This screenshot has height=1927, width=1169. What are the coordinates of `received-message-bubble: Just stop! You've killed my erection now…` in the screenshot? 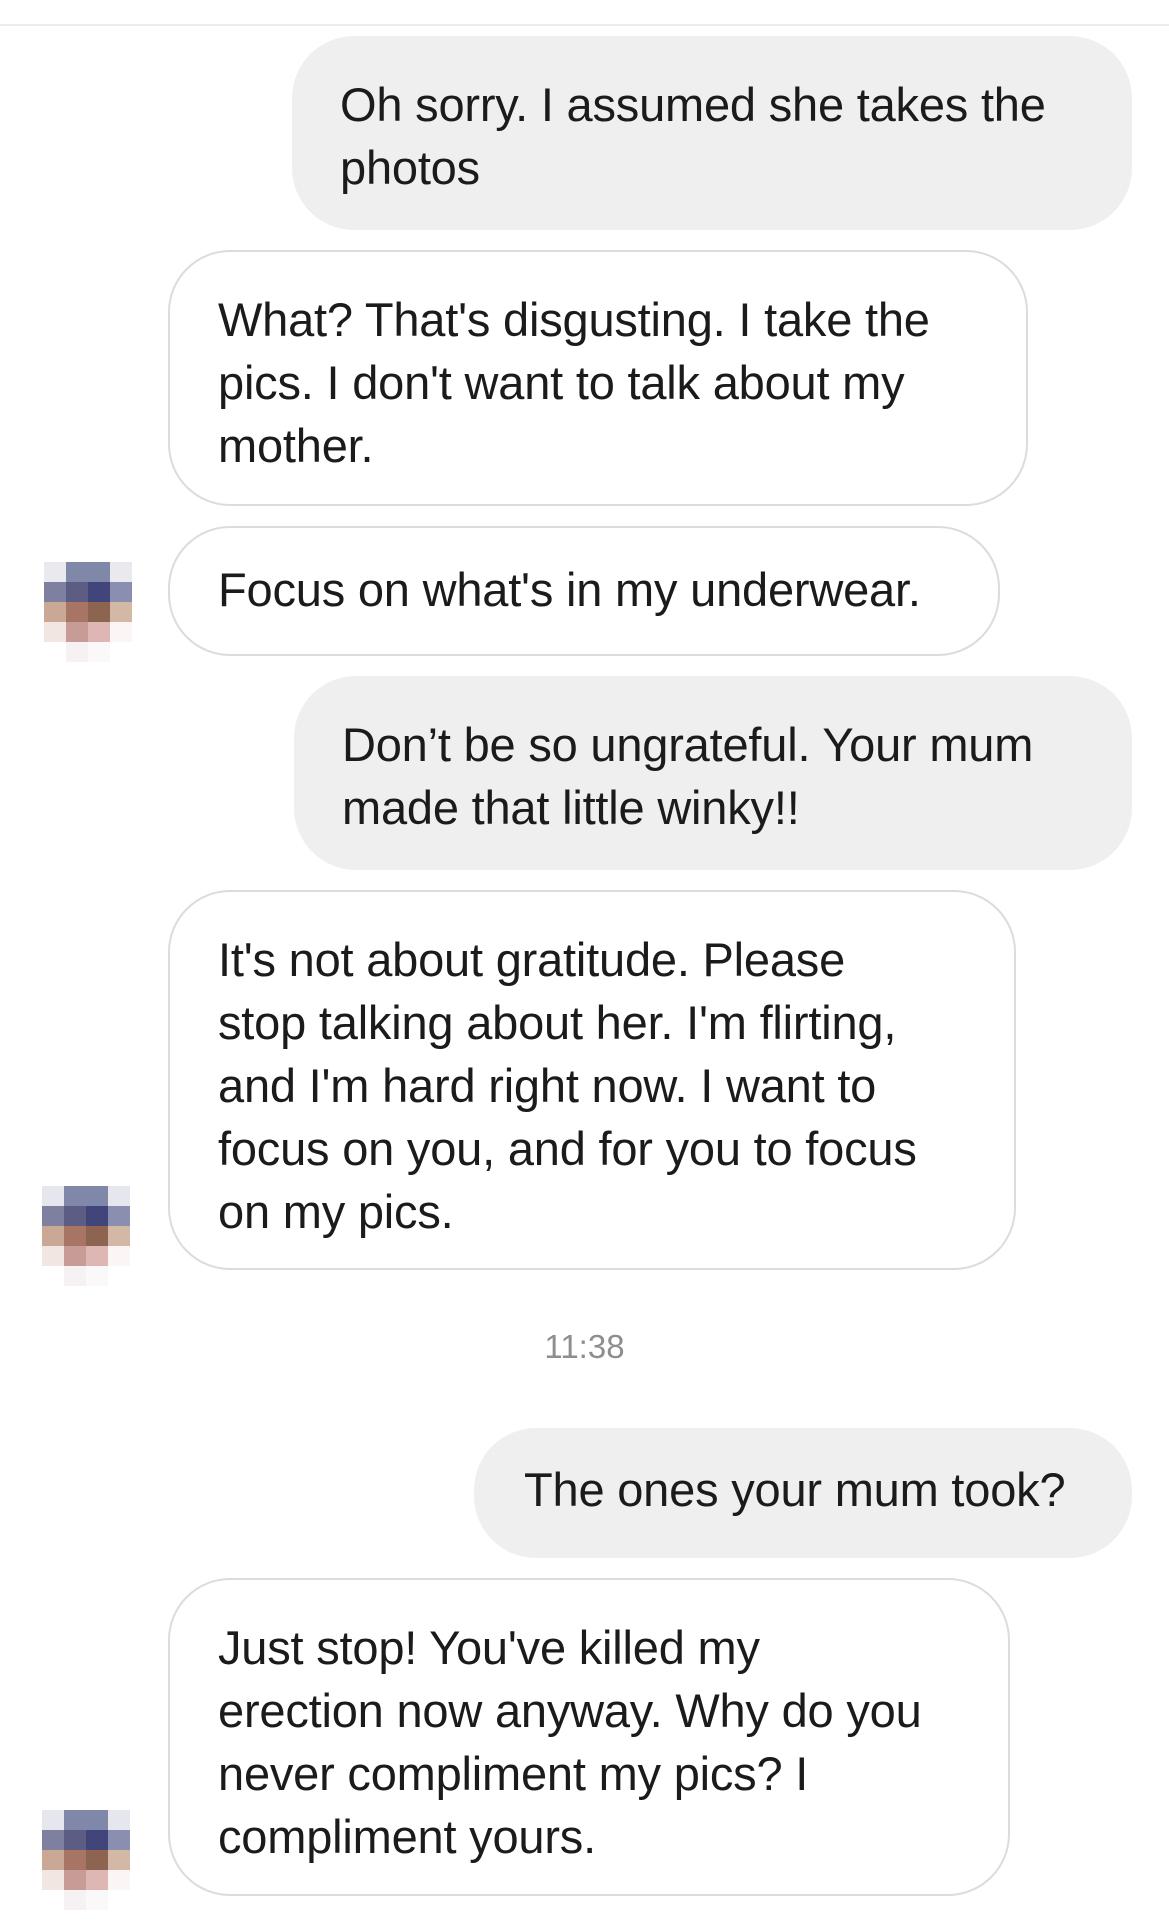 It's located at (589, 1737).